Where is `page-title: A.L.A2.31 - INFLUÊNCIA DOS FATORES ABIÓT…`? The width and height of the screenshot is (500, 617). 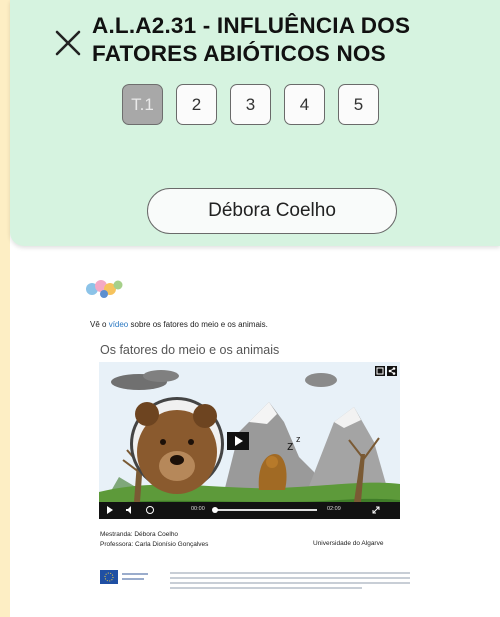
page-title: A.L.A2.31 - INFLUÊNCIA DOS FATORES ABIÓT… is located at coordinates (251, 39).